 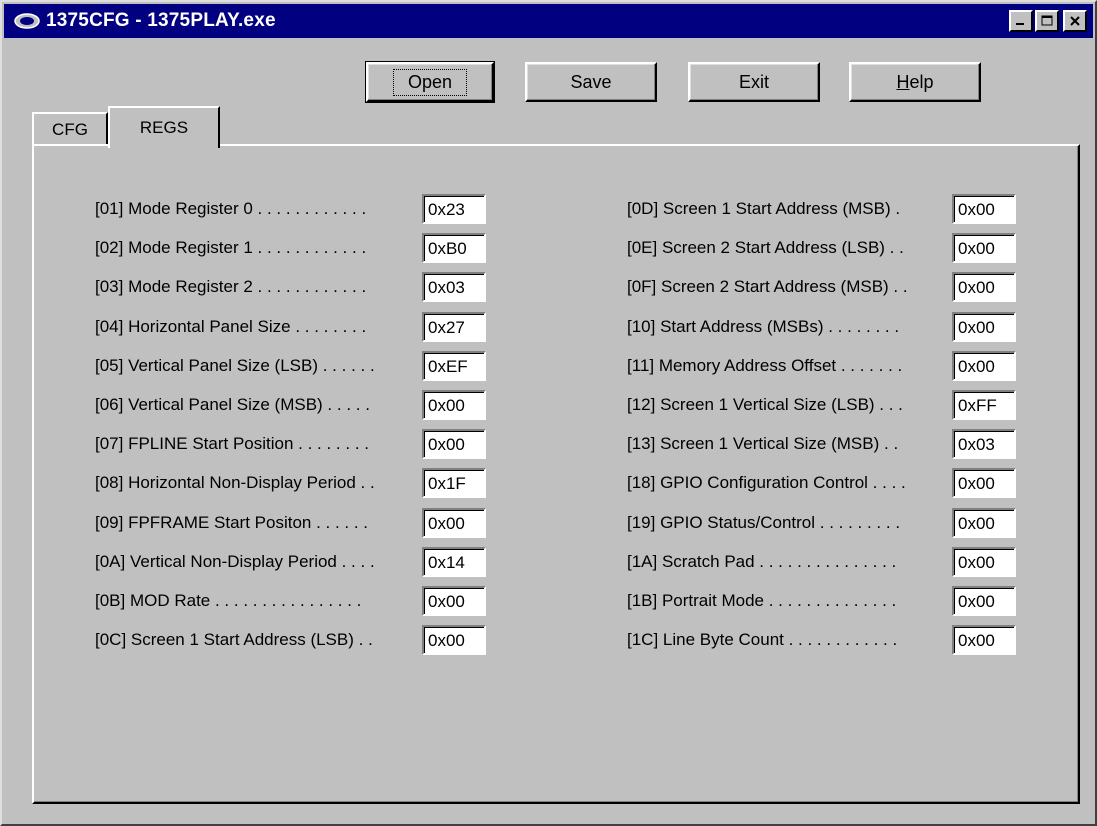 What do you see at coordinates (1021, 21) in the screenshot?
I see `minimize-button` at bounding box center [1021, 21].